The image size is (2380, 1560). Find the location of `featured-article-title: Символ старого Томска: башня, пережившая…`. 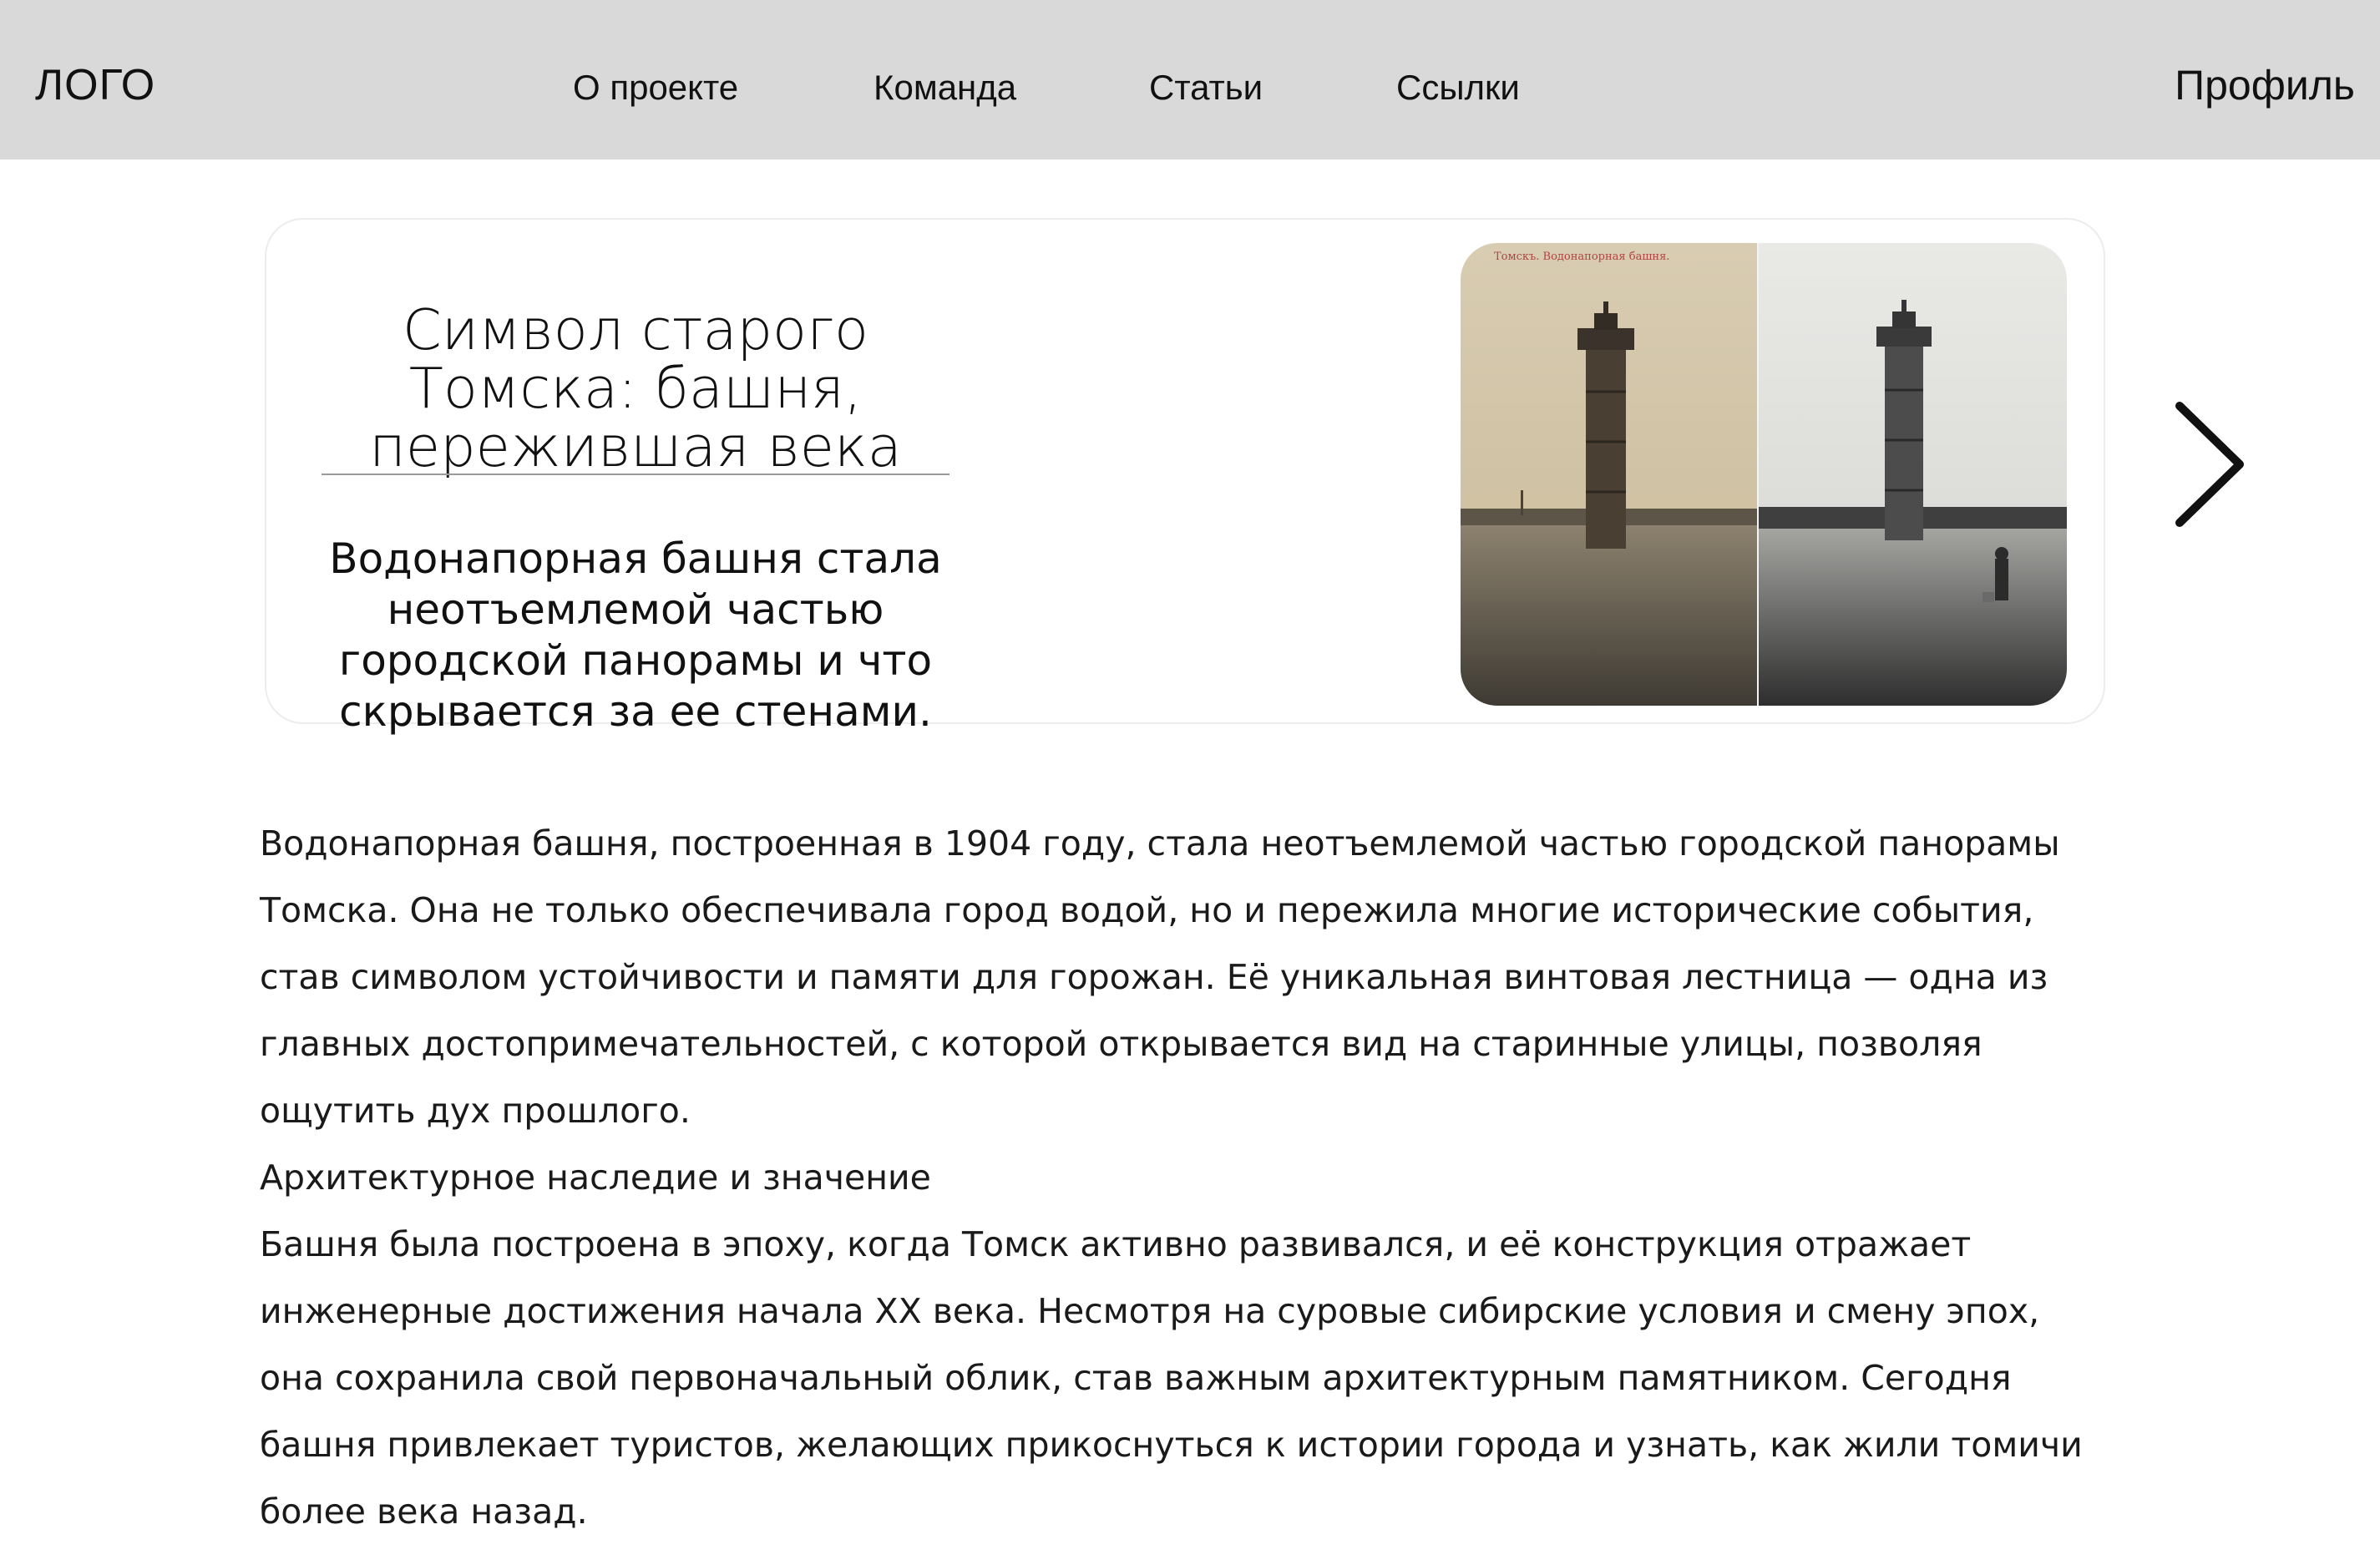

featured-article-title: Символ старого Томска: башня, пережившая… is located at coordinates (635, 387).